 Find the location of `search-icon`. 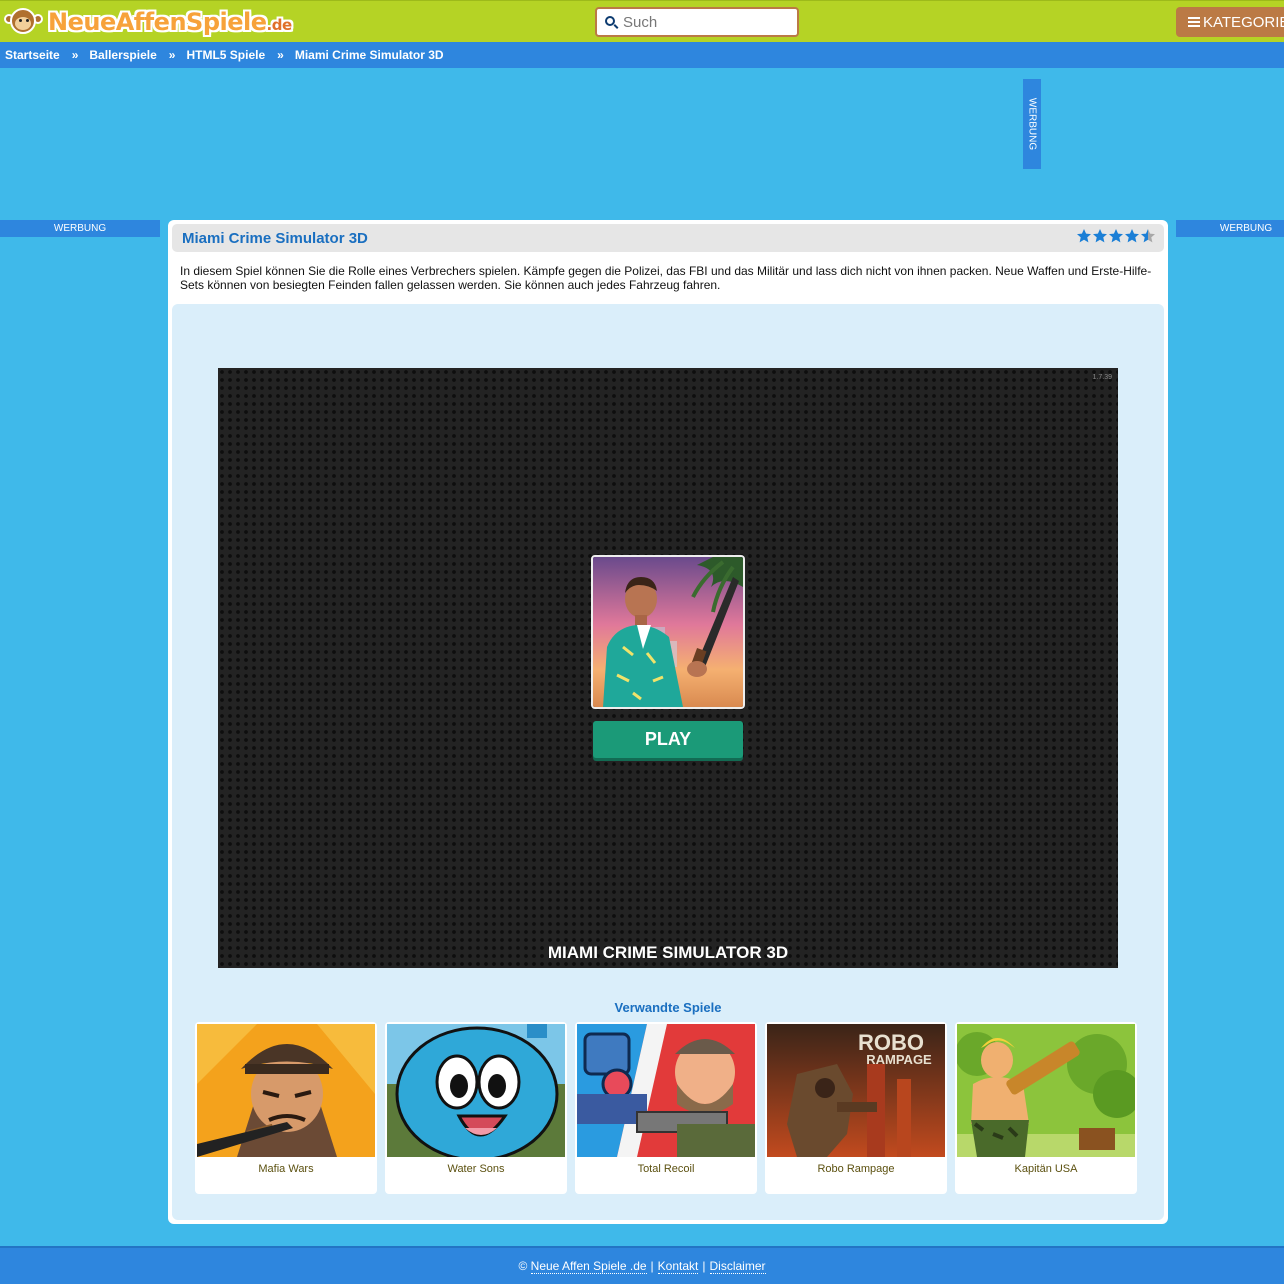

search-icon is located at coordinates (610, 21).